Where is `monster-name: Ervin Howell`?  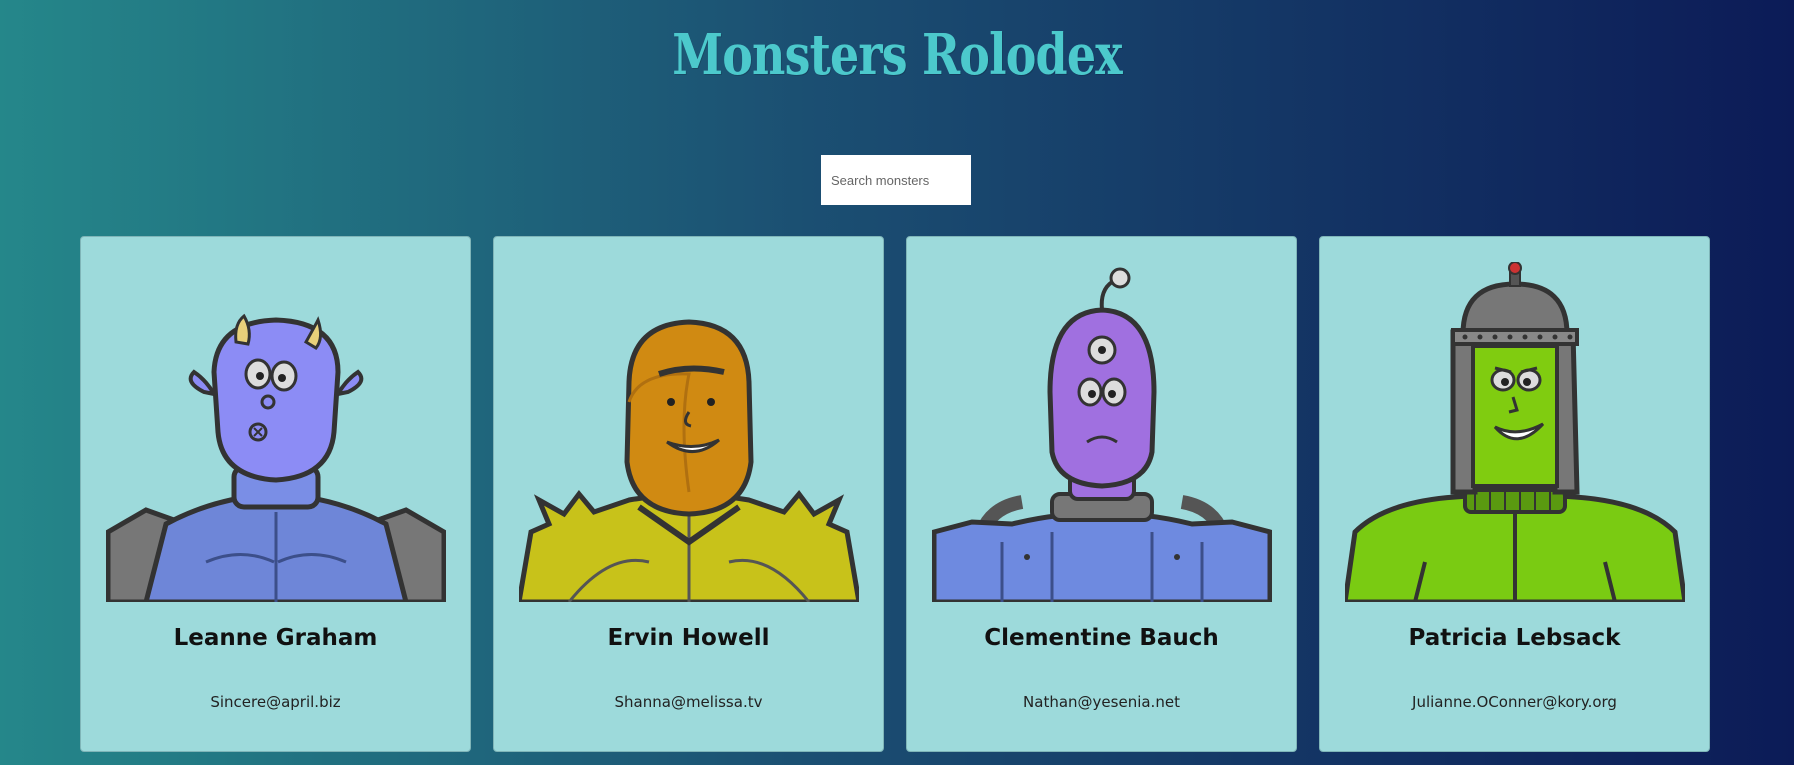
monster-name: Ervin Howell is located at coordinates (688, 638).